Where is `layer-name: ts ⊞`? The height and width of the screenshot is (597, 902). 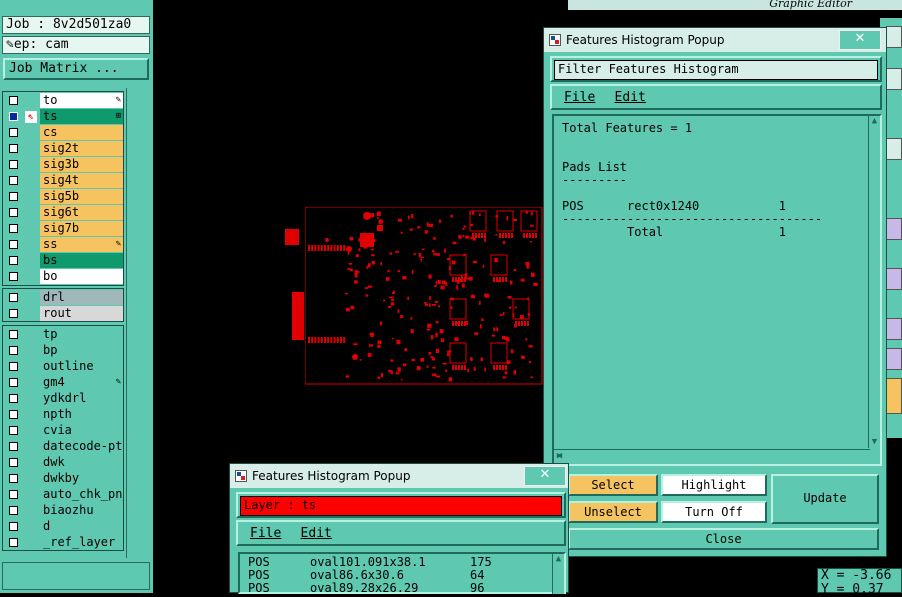 layer-name: ts ⊞ is located at coordinates (81, 116).